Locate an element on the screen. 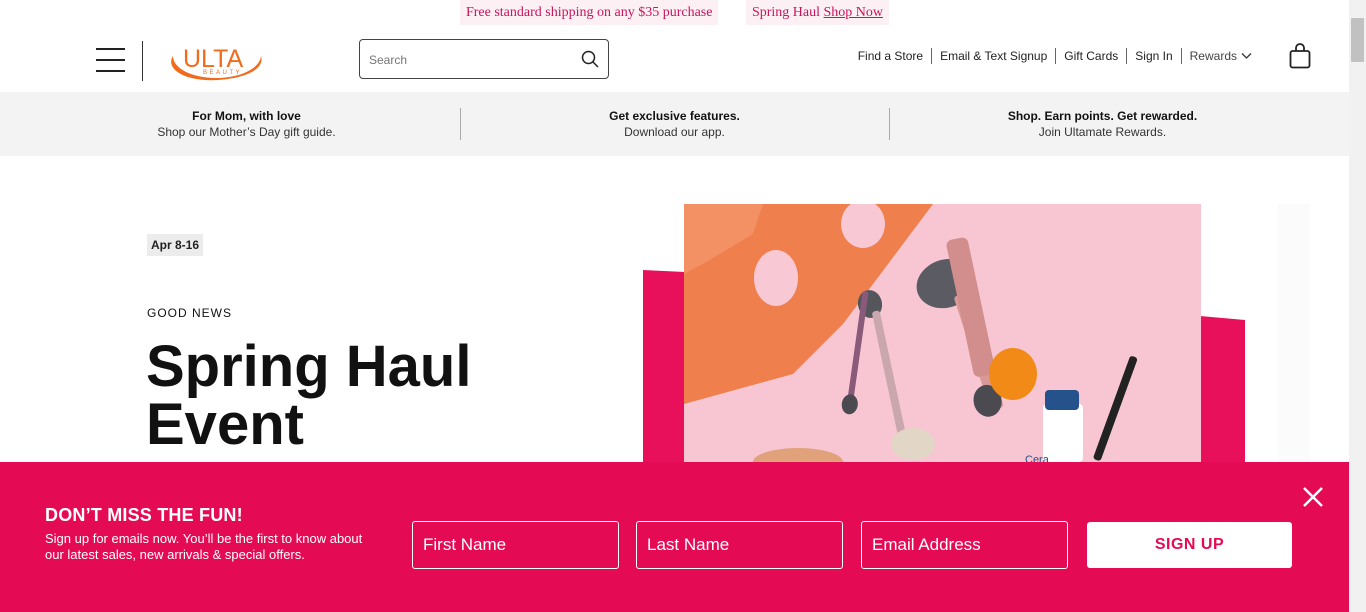  nav-email-text-signup: Email & Text Signup is located at coordinates (994, 56).